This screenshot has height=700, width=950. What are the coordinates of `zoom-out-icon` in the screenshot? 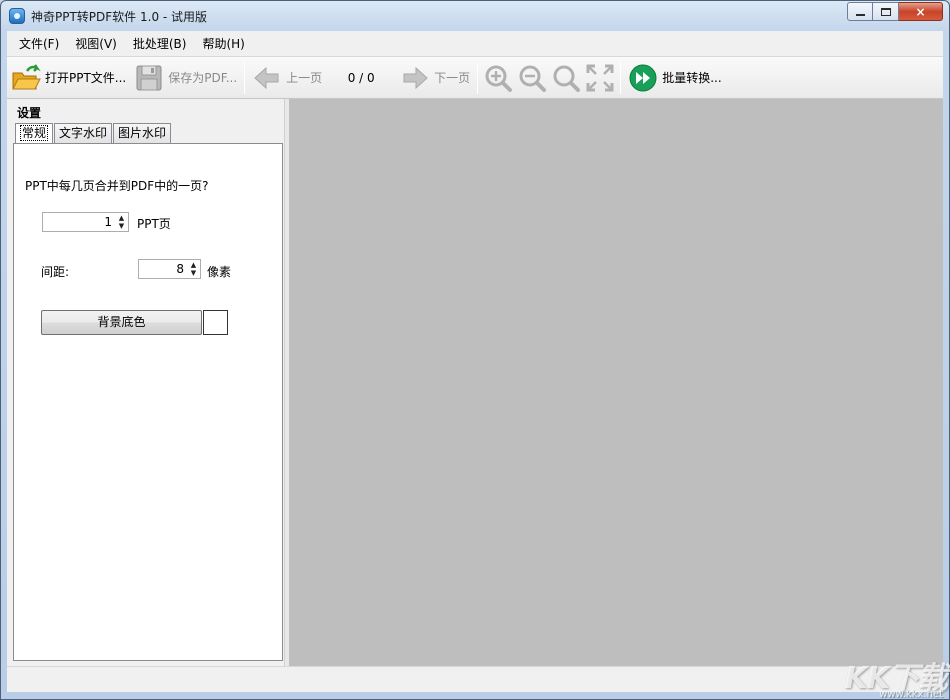 It's located at (533, 78).